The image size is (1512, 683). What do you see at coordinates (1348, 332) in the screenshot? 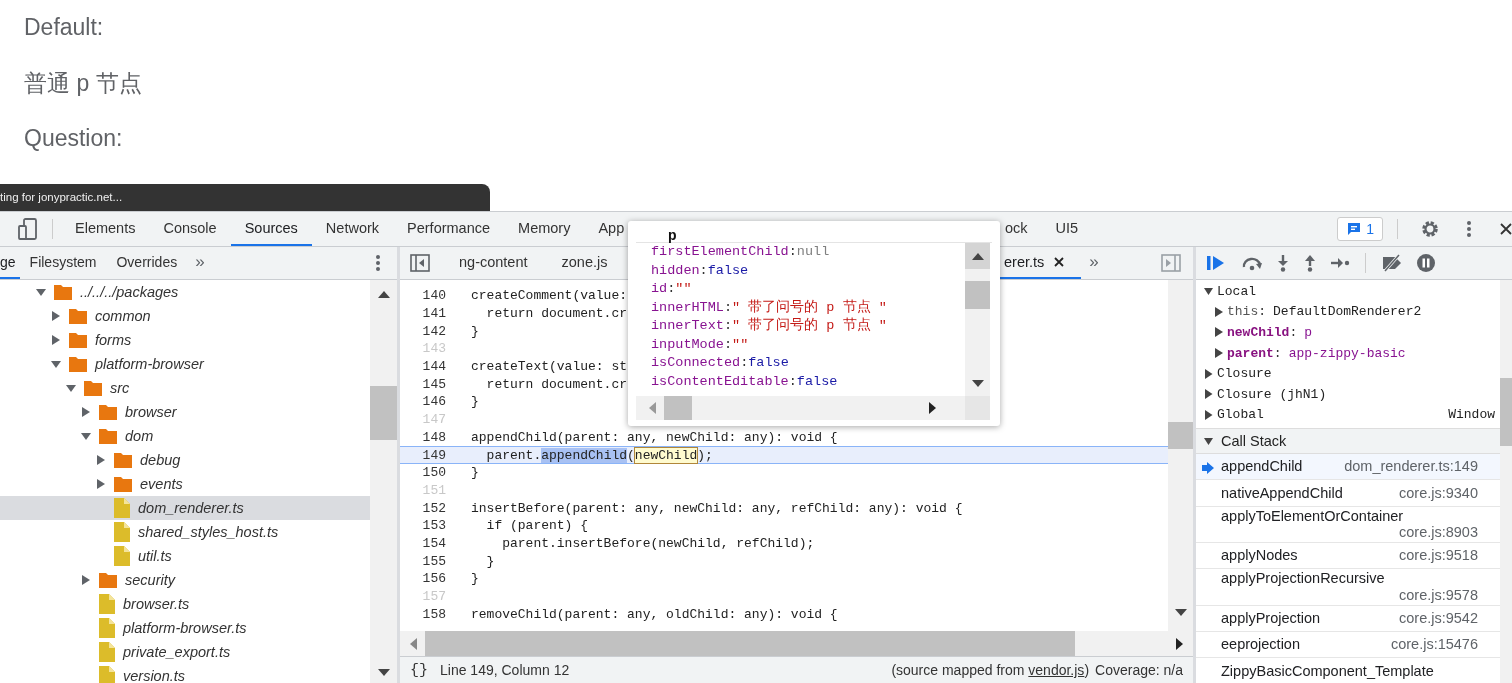
I see `variable-row: newChild: p` at bounding box center [1348, 332].